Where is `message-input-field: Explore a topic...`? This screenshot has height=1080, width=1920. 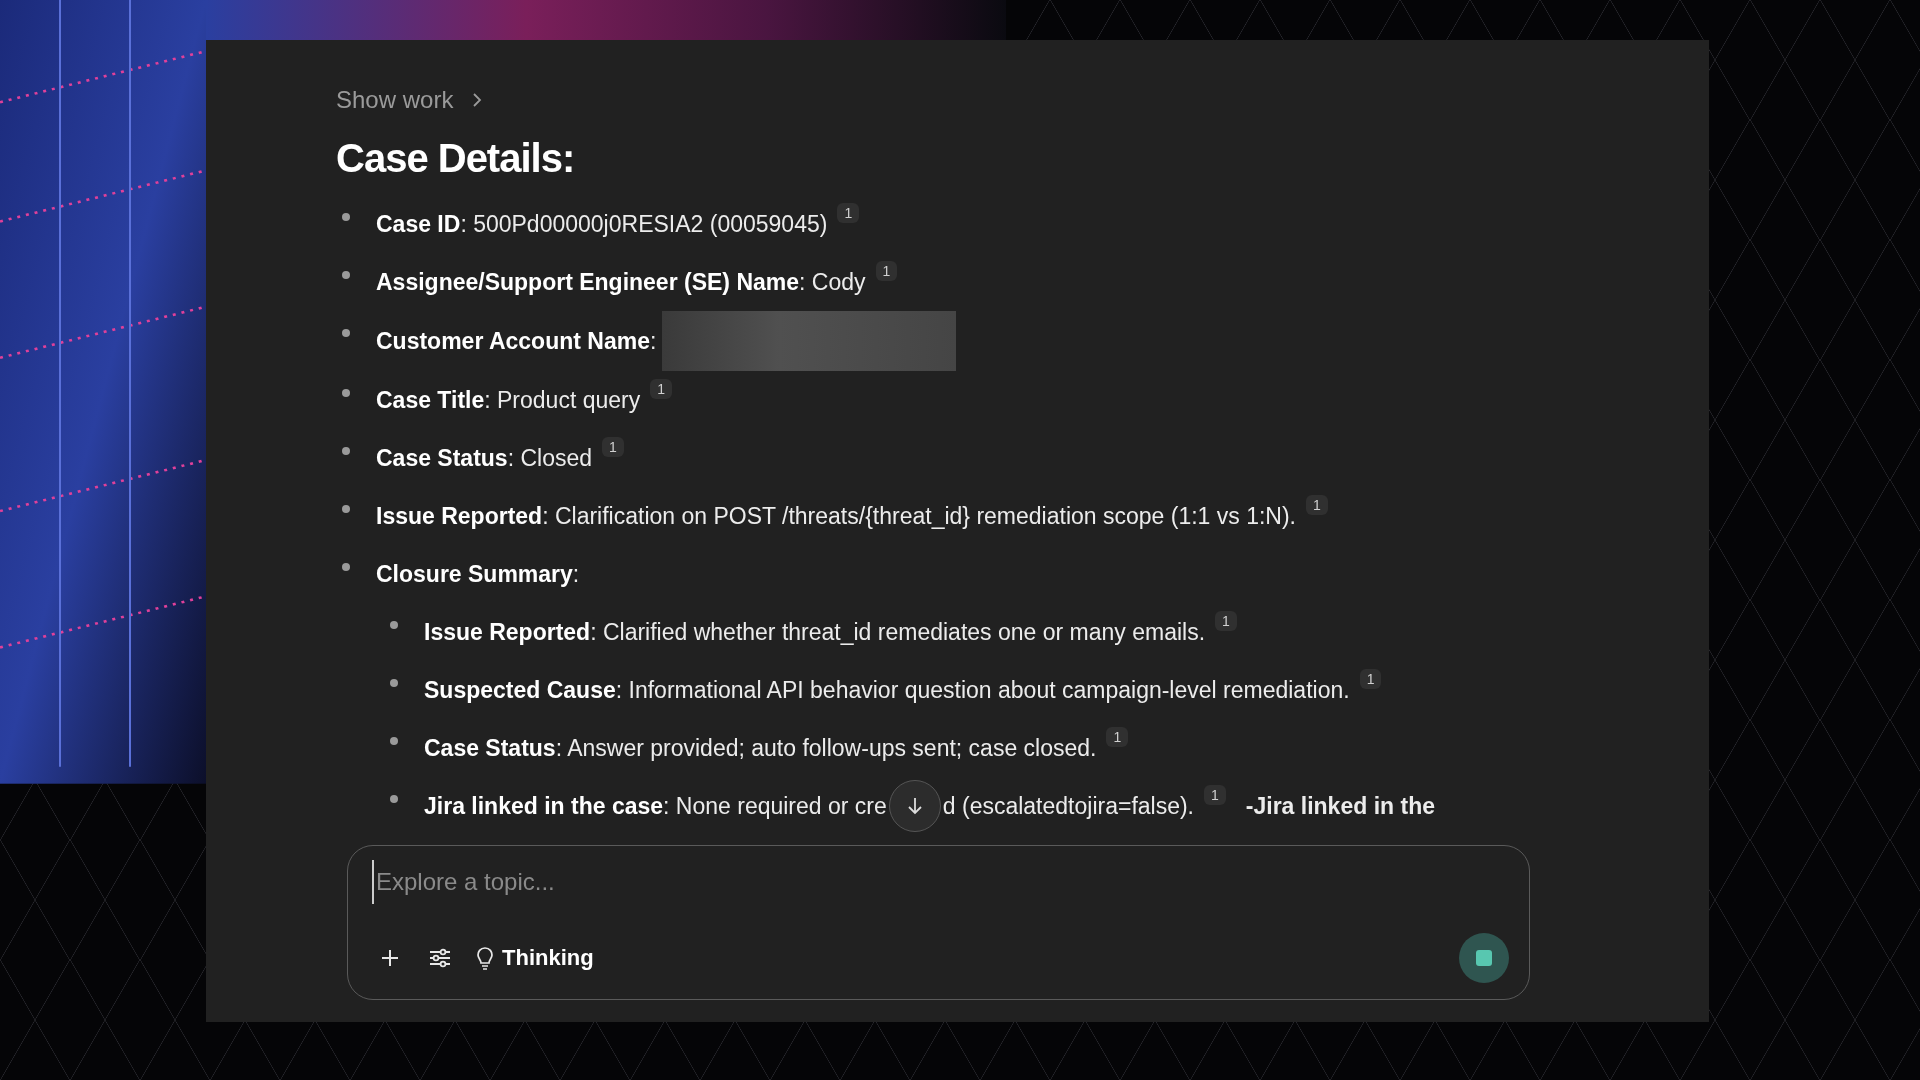 message-input-field: Explore a topic... is located at coordinates (940, 882).